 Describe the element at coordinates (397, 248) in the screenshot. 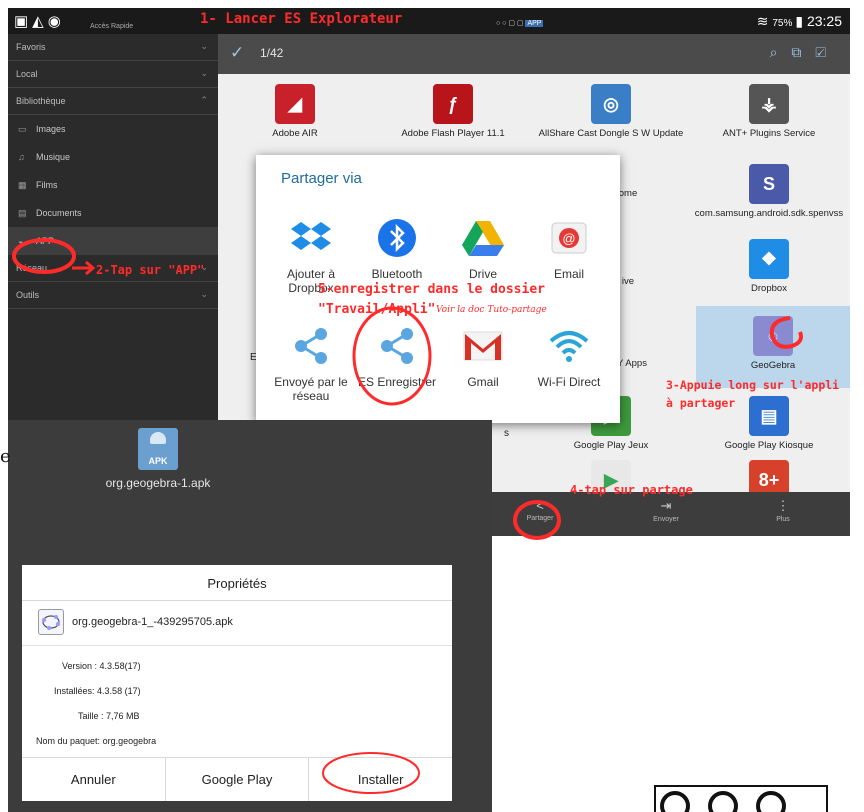

I see `share-bluetooth: Bluetooth` at that location.